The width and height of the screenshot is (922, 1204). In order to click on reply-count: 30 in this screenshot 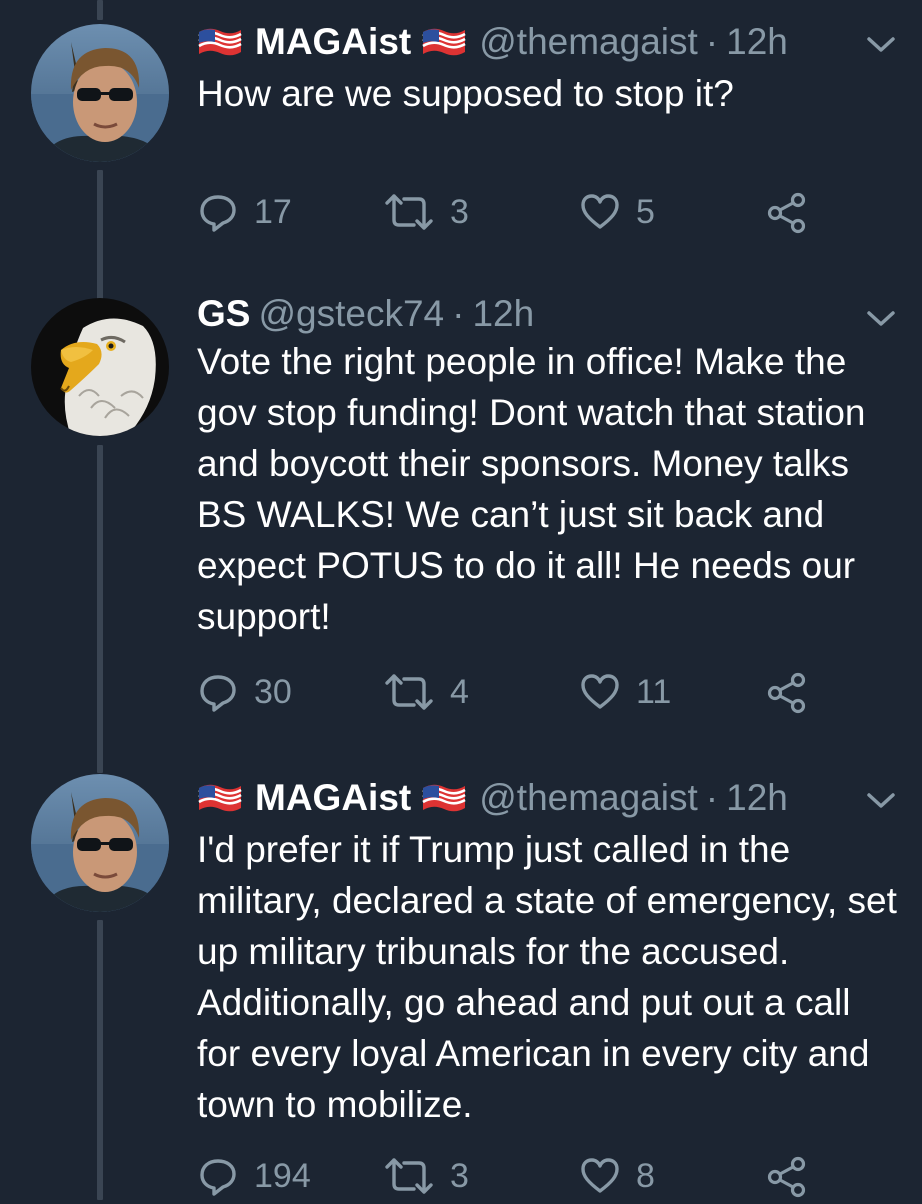, I will do `click(273, 692)`.